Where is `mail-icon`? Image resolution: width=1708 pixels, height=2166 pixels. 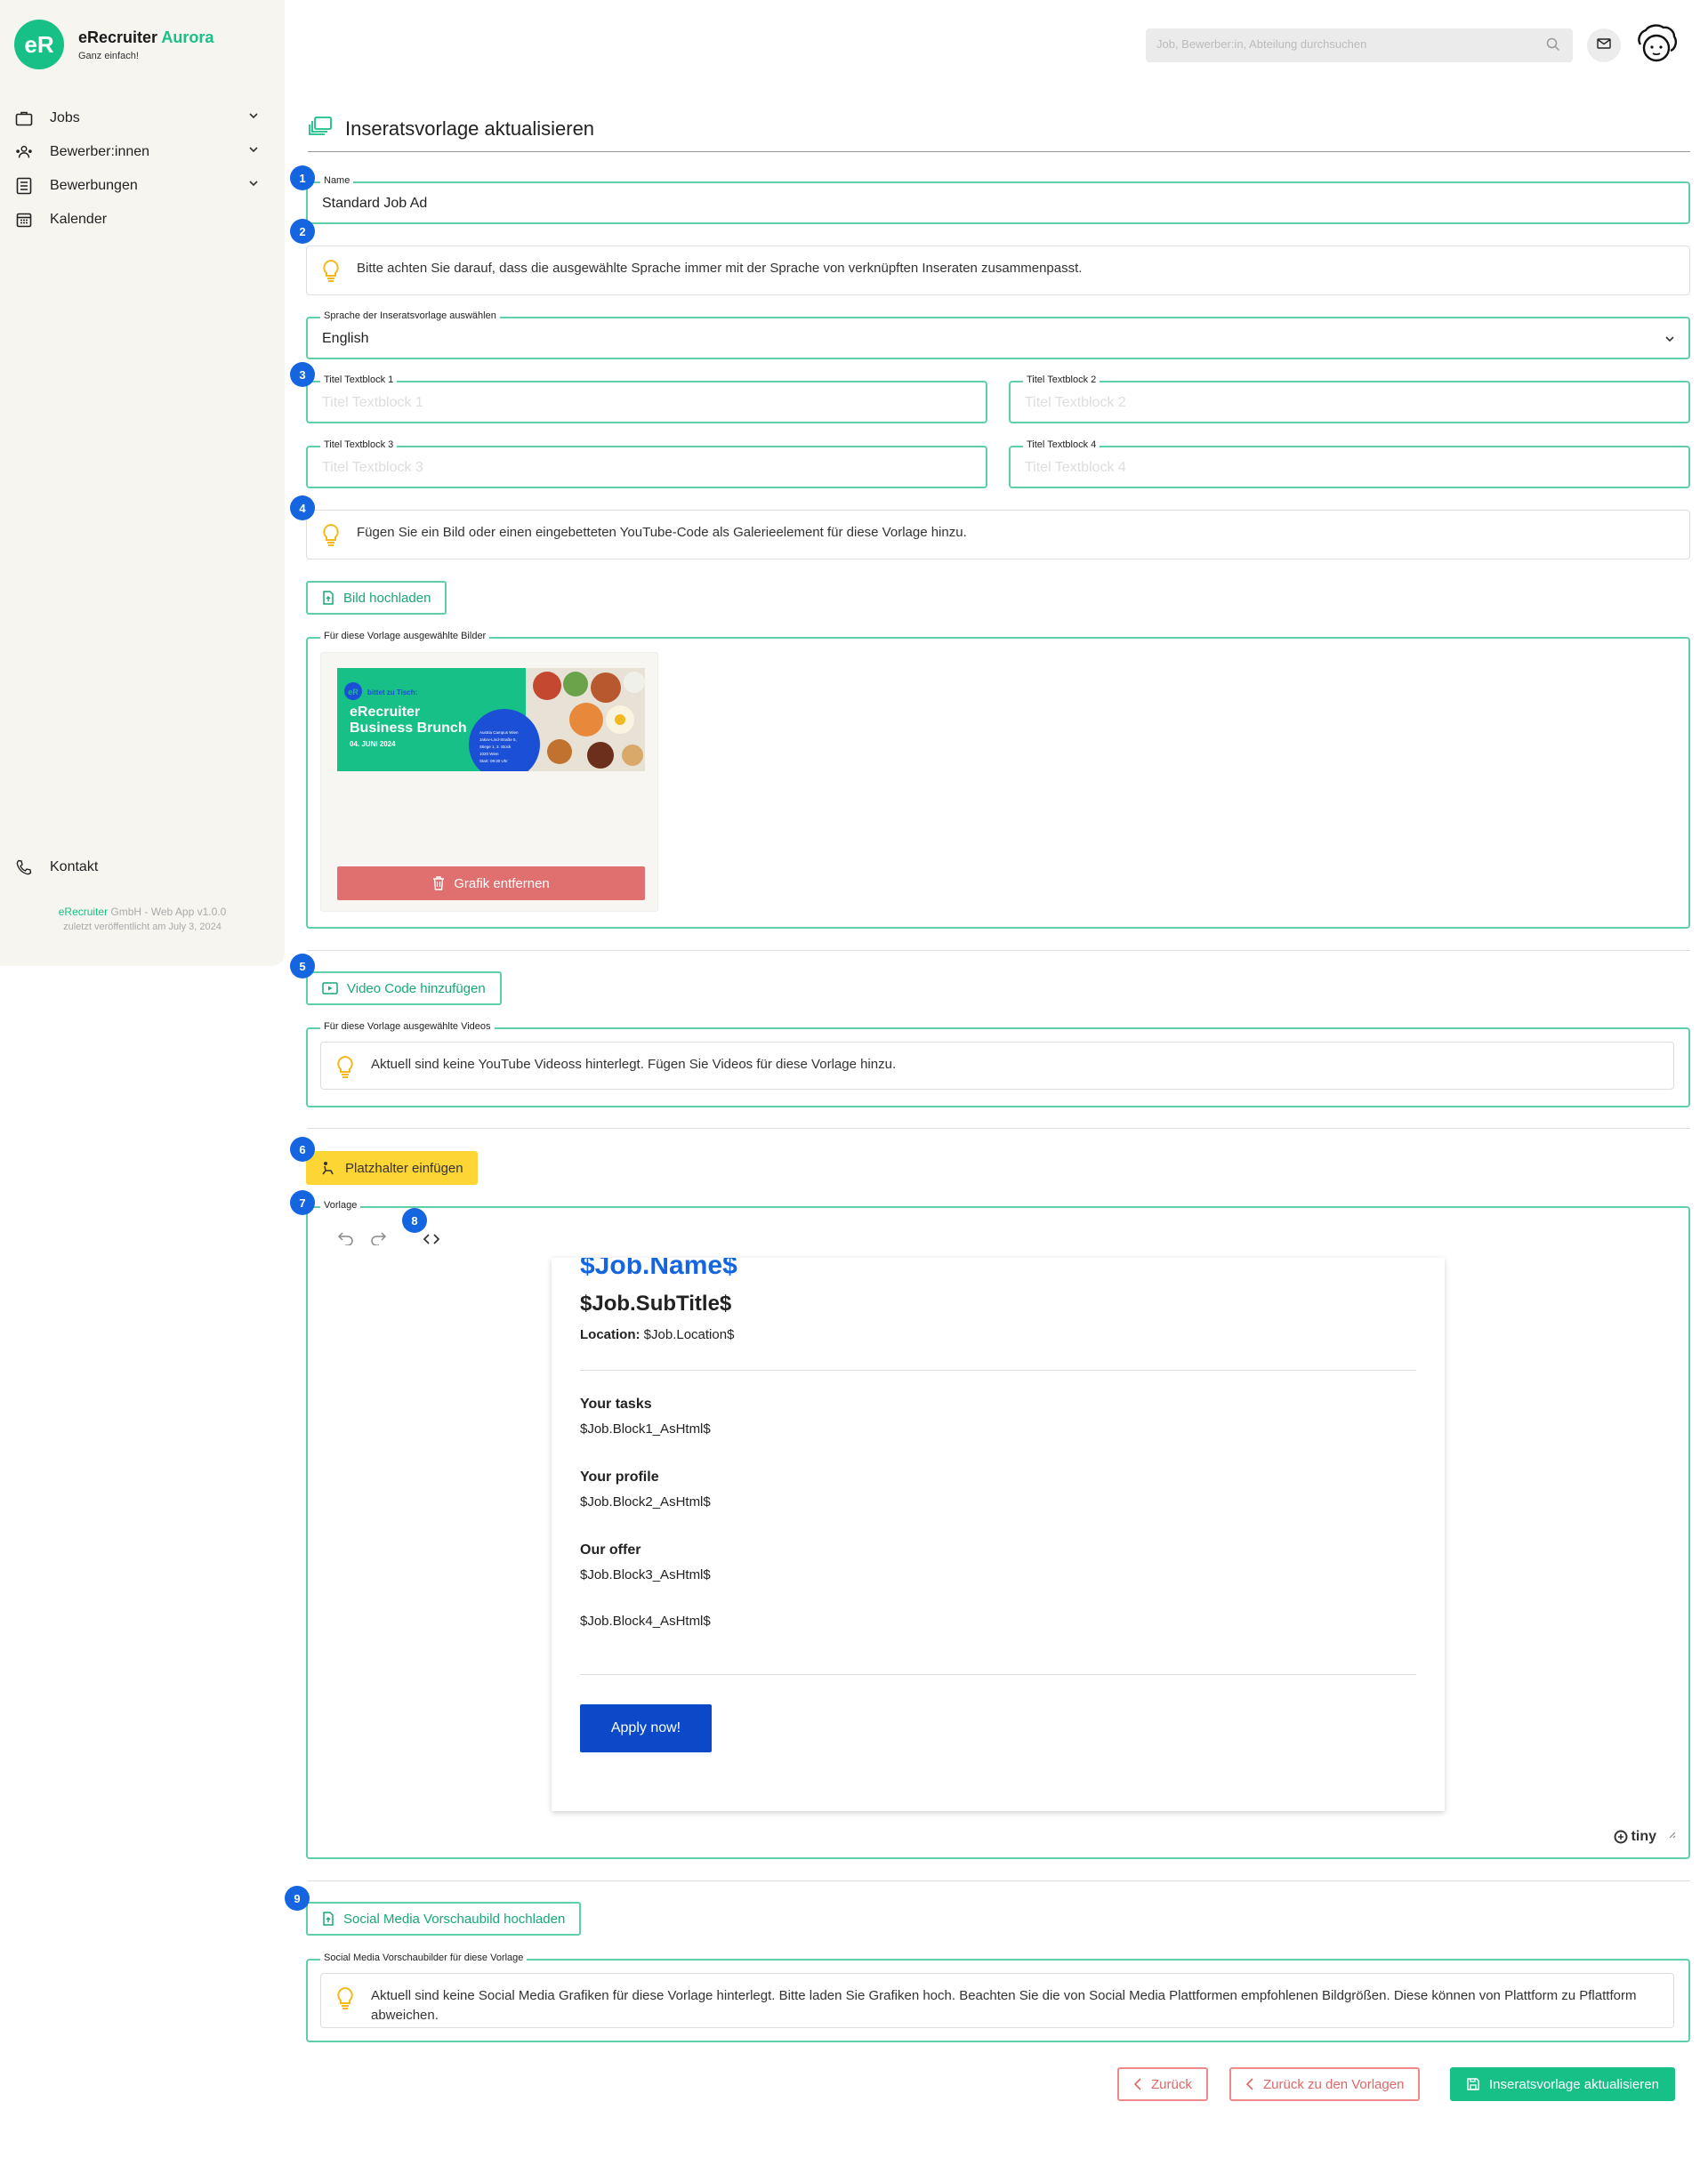 mail-icon is located at coordinates (1604, 45).